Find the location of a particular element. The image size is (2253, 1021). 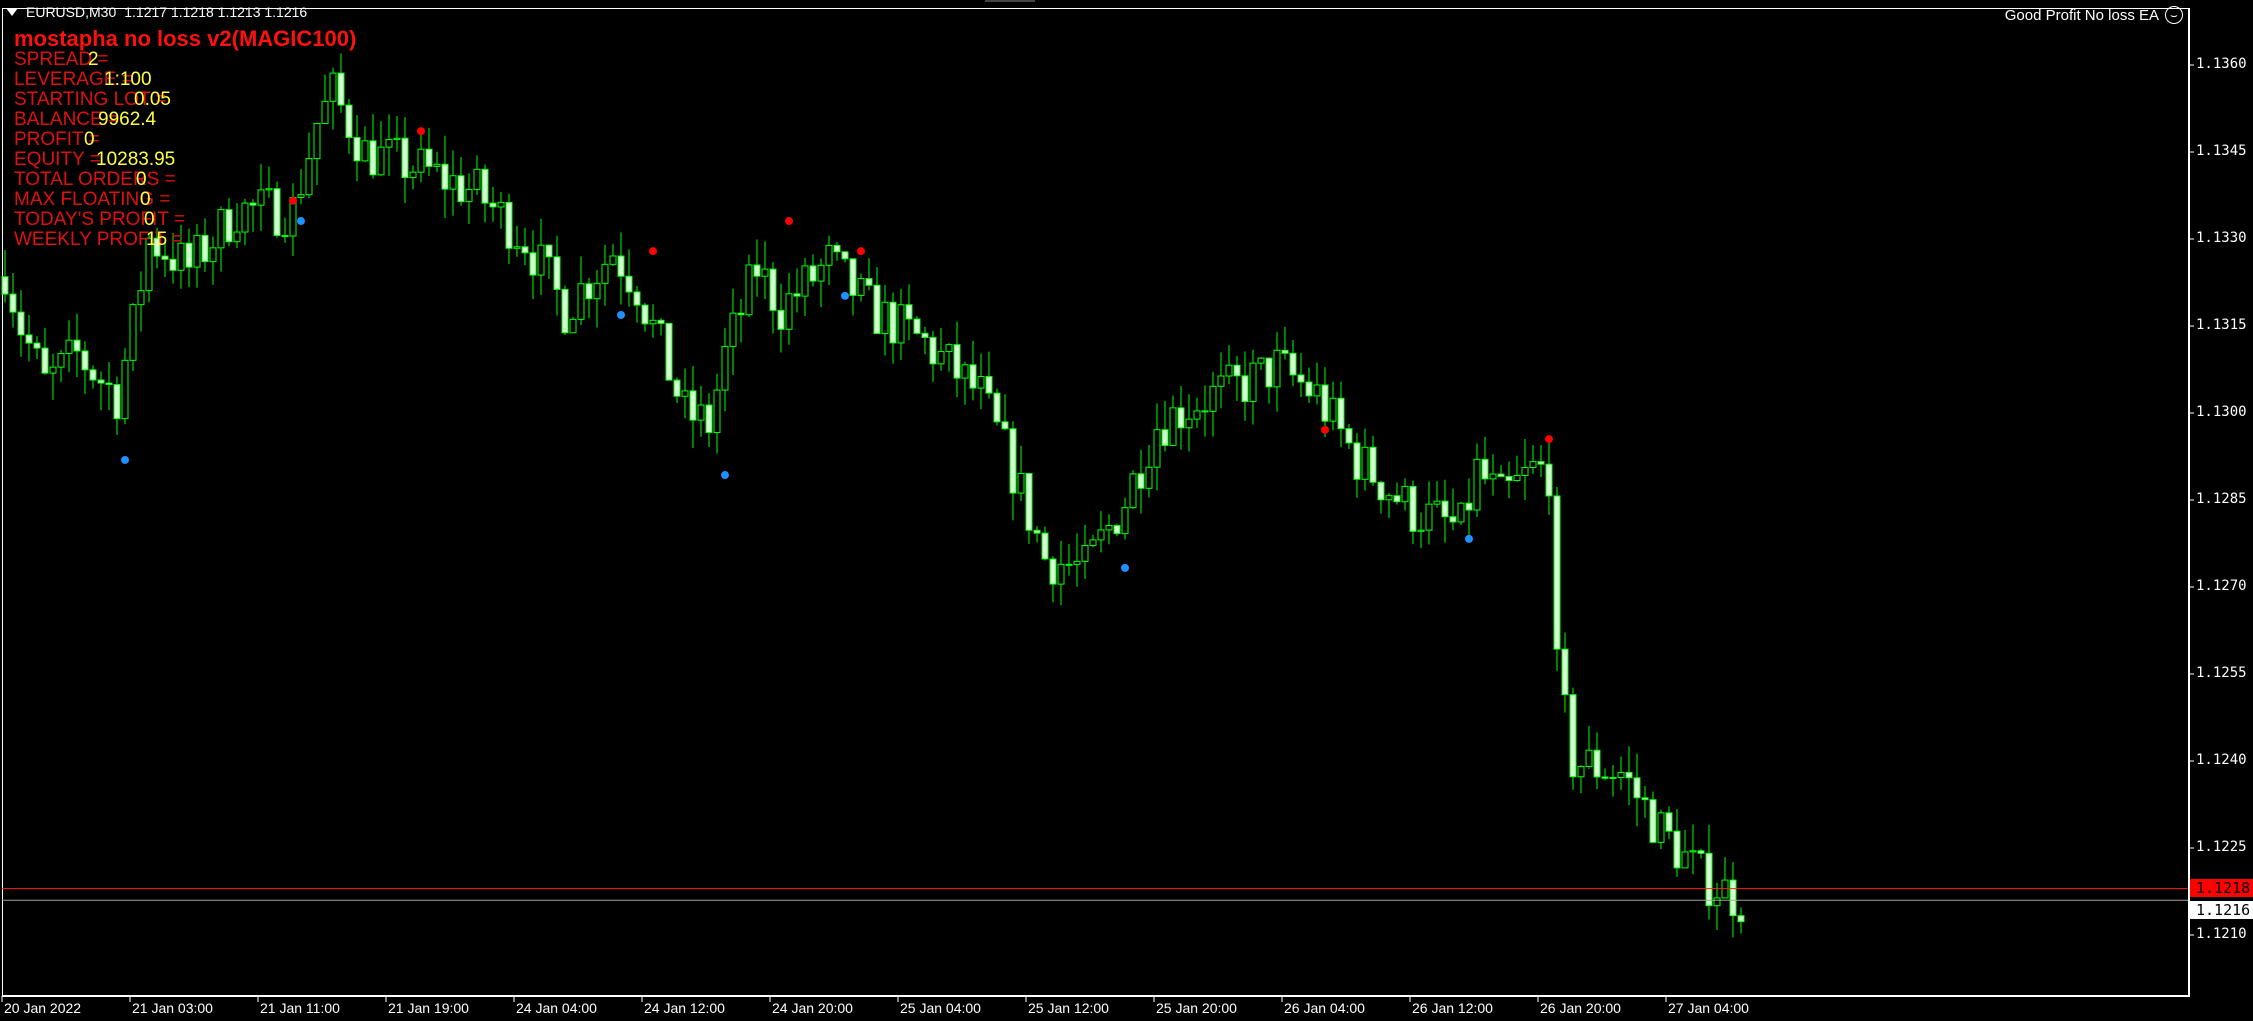

time-tick-label: 24 Jan 12:00 is located at coordinates (684, 1008).